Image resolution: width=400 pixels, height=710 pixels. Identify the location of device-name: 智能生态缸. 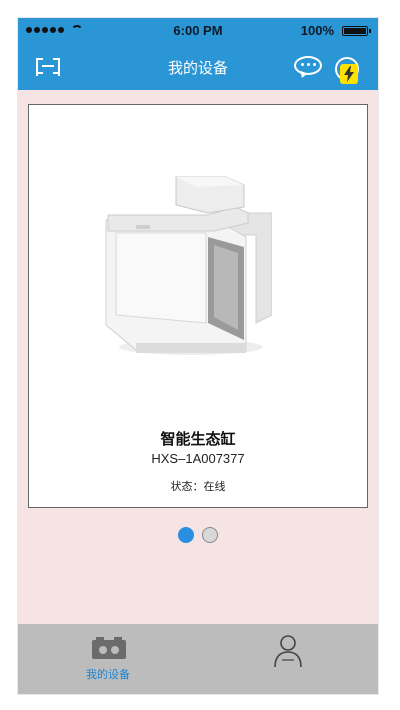
(198, 439).